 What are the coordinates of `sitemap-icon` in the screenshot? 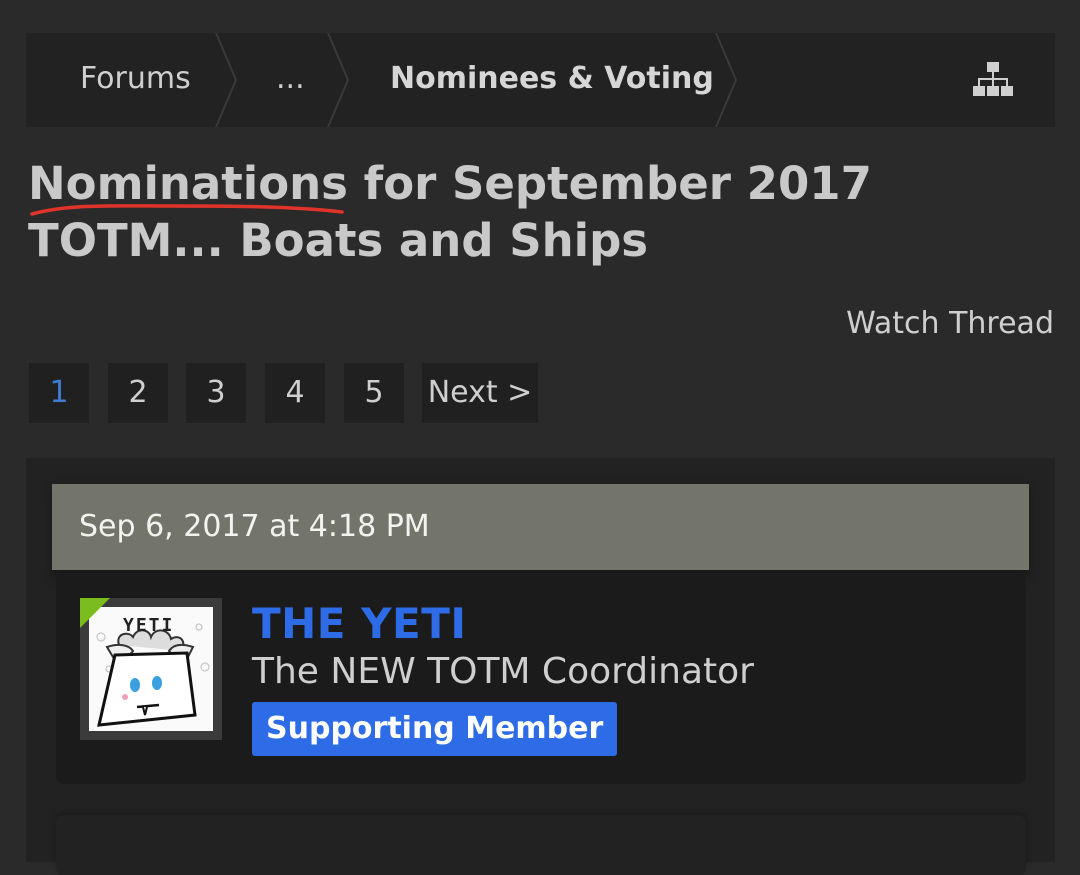 It's located at (993, 80).